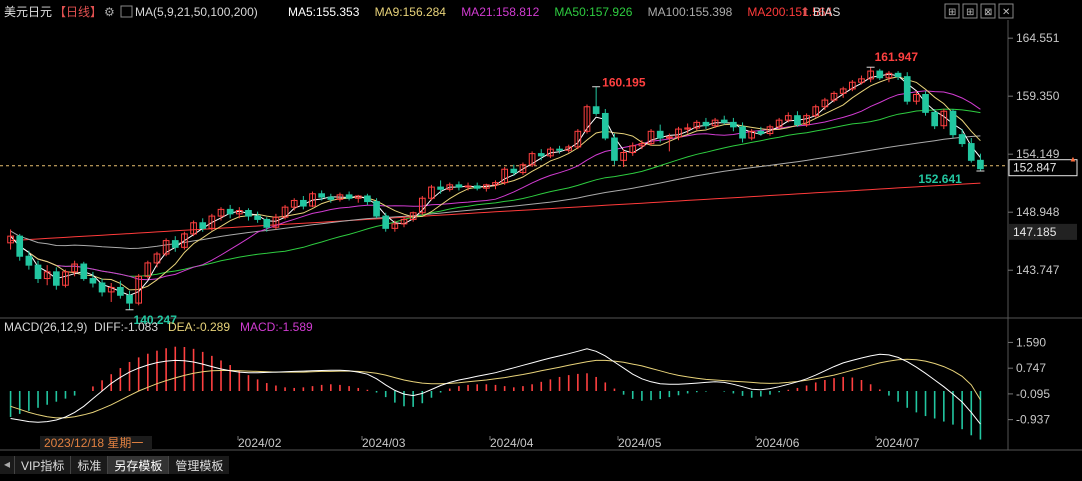 This screenshot has height=481, width=1082. What do you see at coordinates (90, 465) in the screenshot?
I see `tab-standard: 标准` at bounding box center [90, 465].